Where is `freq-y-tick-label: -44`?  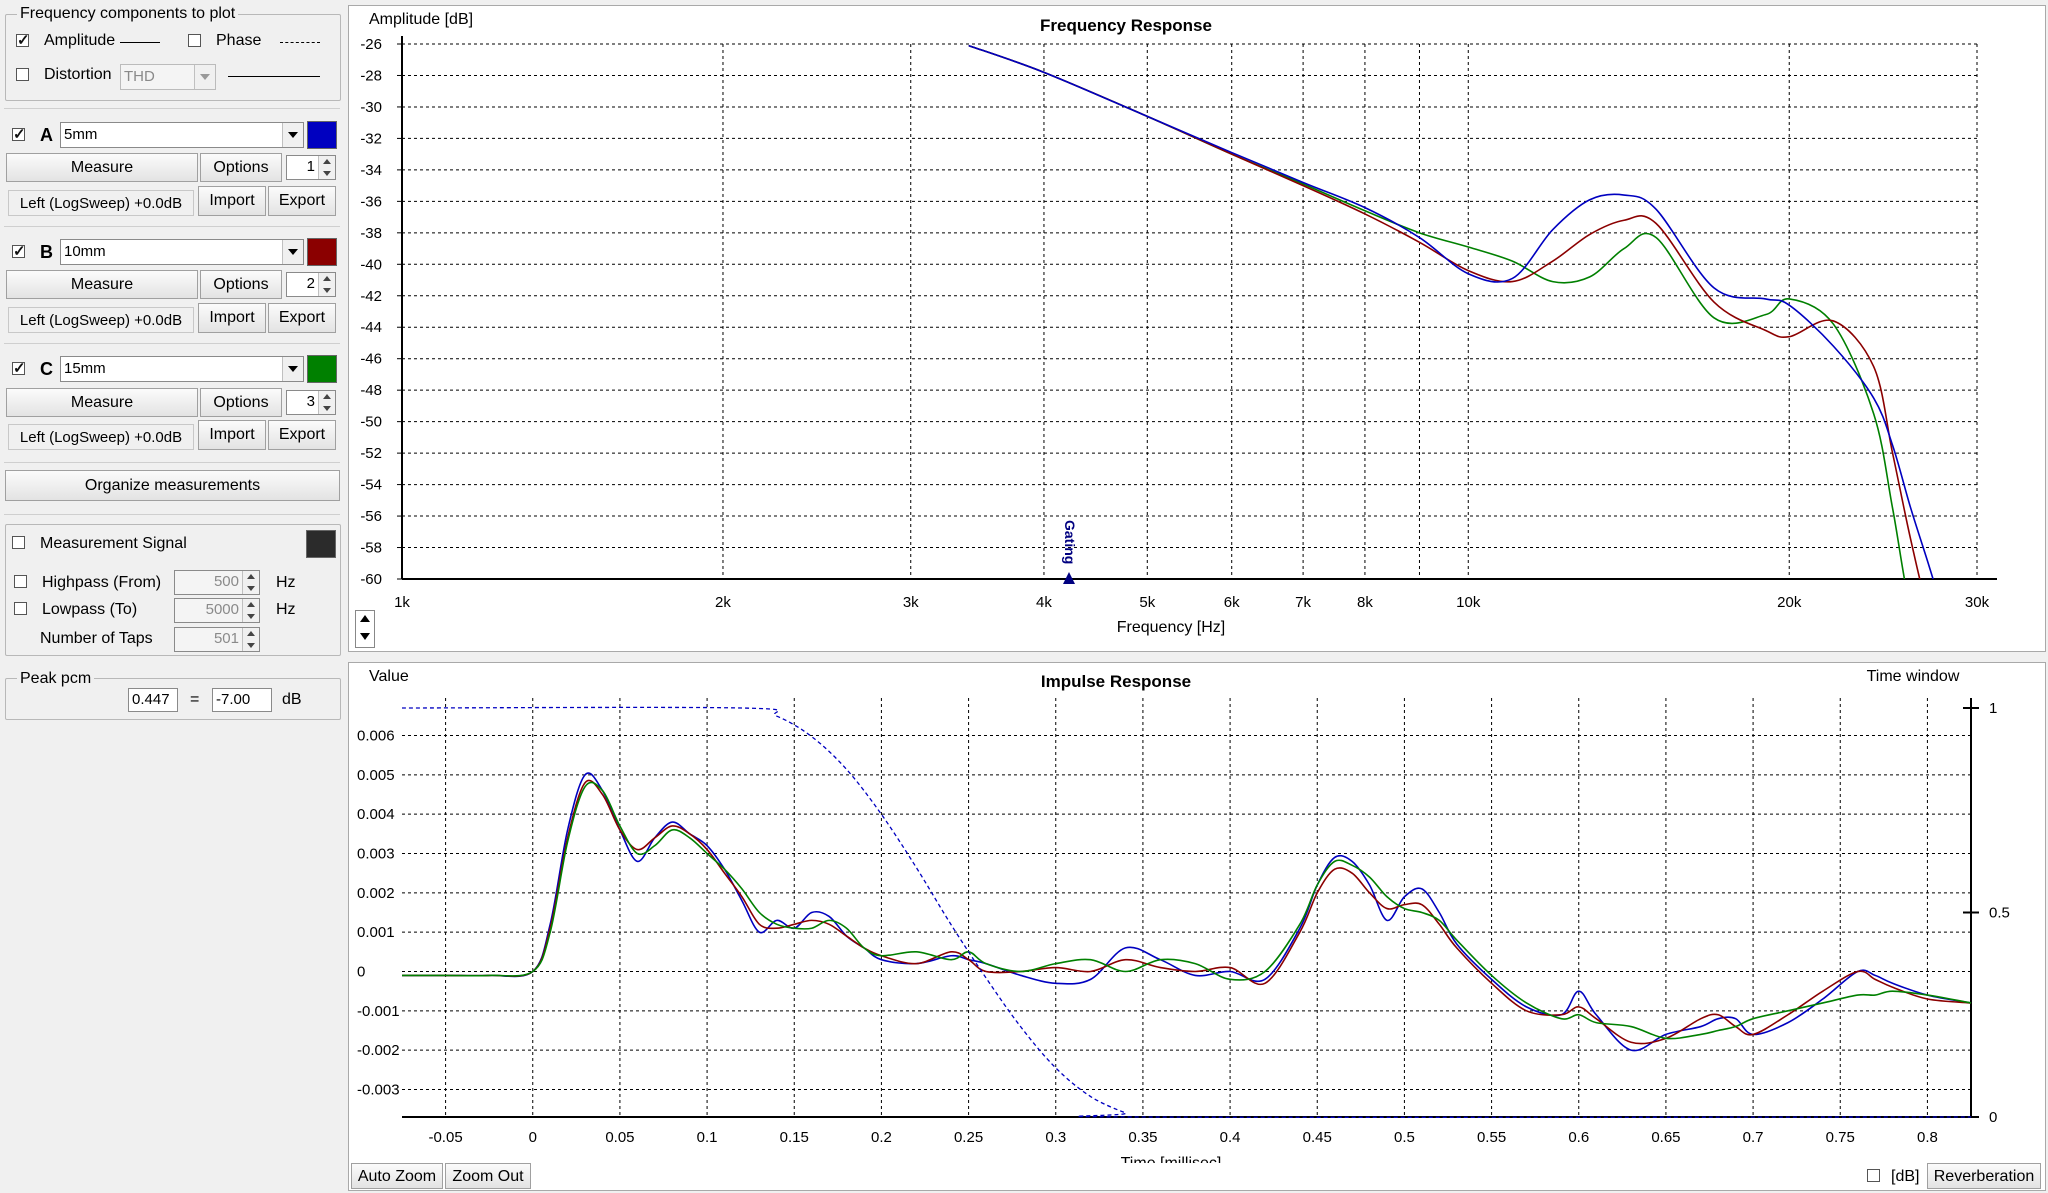
freq-y-tick-label: -44 is located at coordinates (371, 327).